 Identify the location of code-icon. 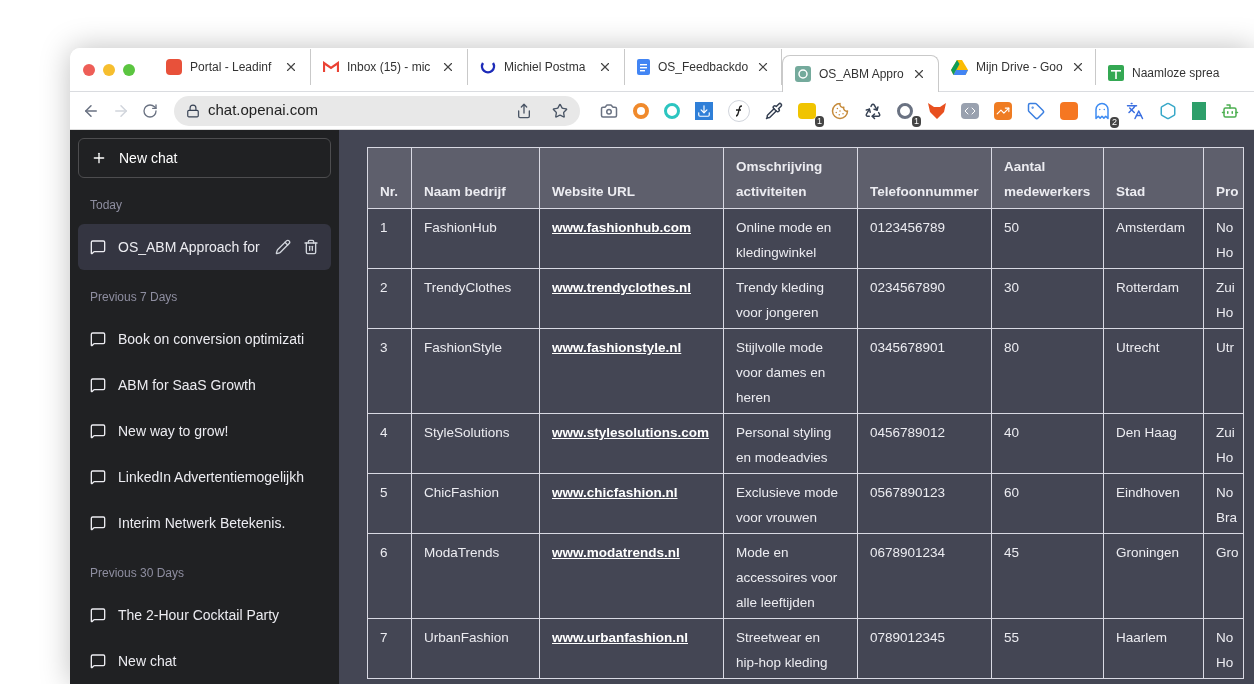
(970, 110).